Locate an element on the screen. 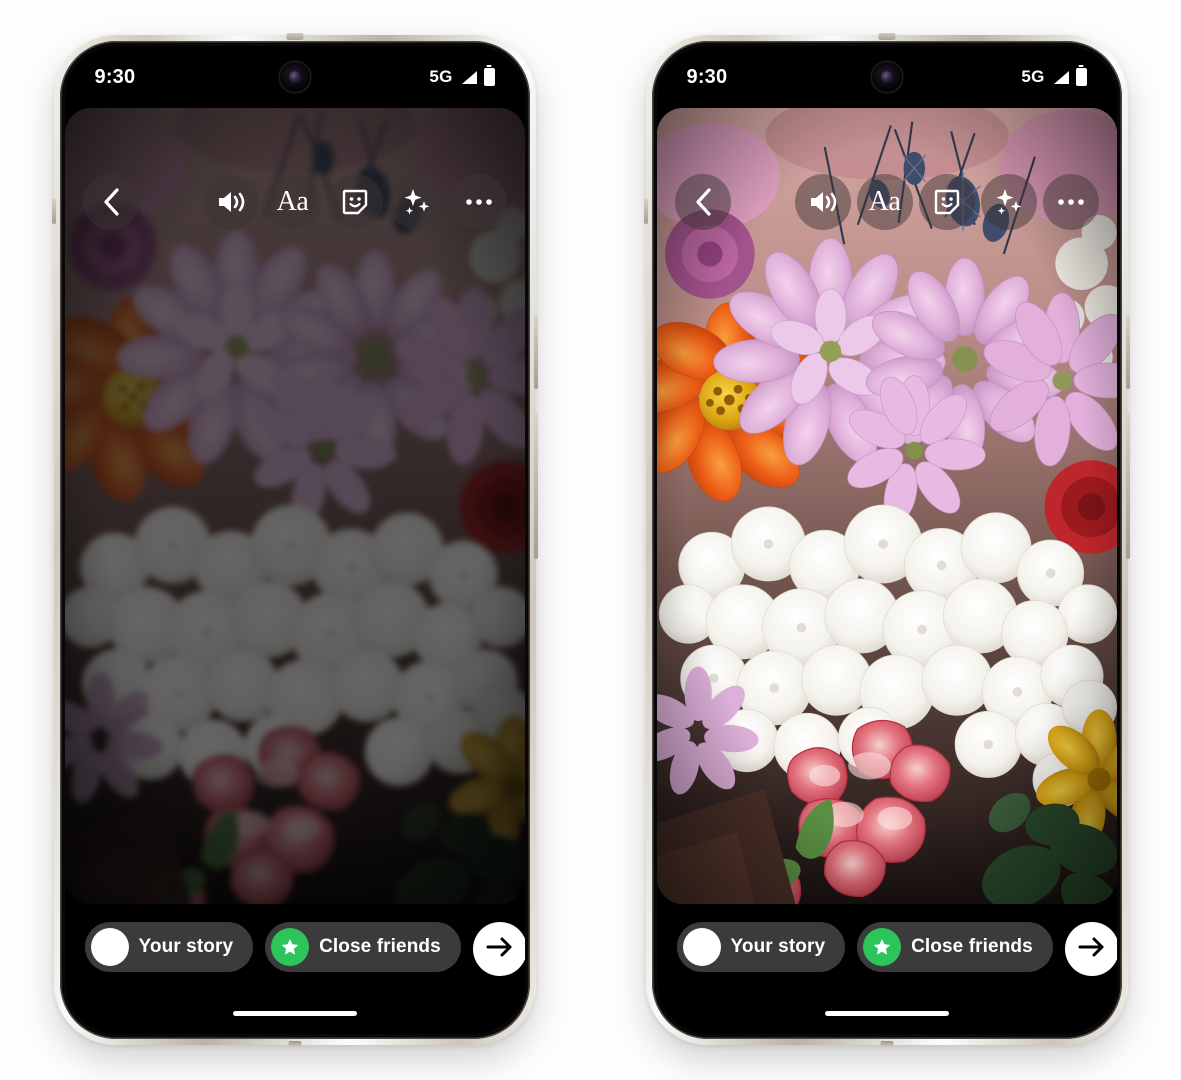  share-bar-right: Your story Close friends is located at coordinates (886, 969).